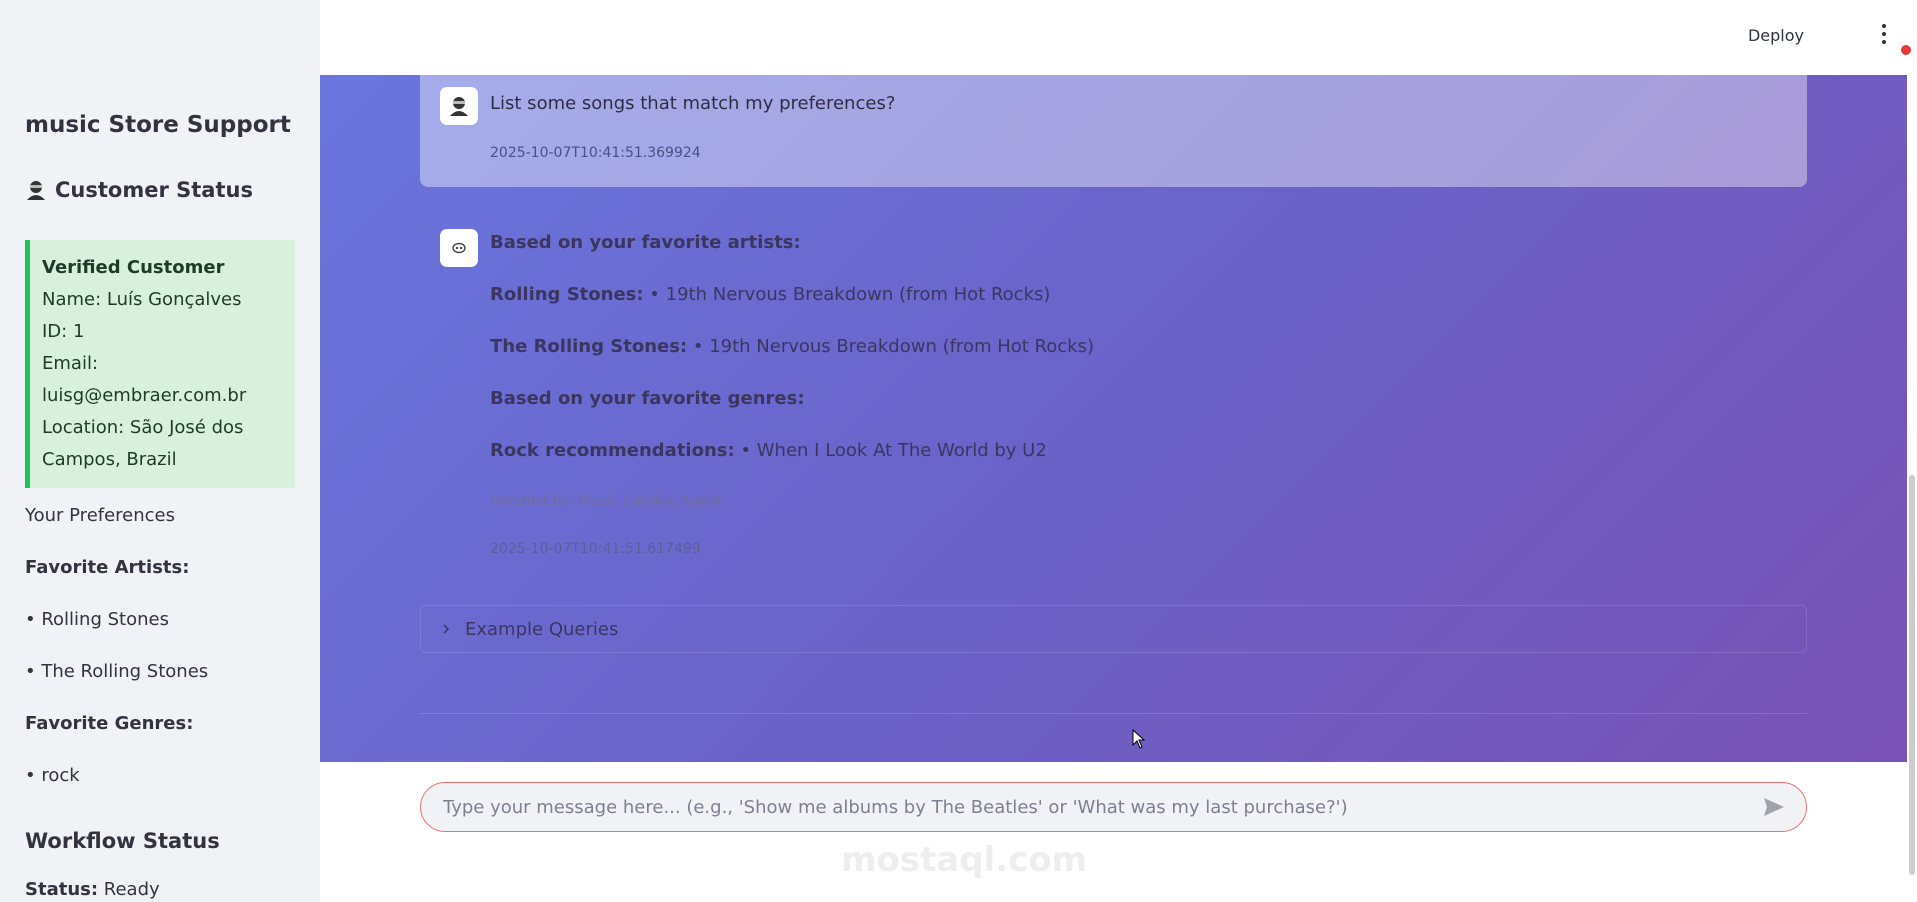 The height and width of the screenshot is (902, 1917). Describe the element at coordinates (645, 242) in the screenshot. I see `assistant-line: Based on your favorite artists:` at that location.